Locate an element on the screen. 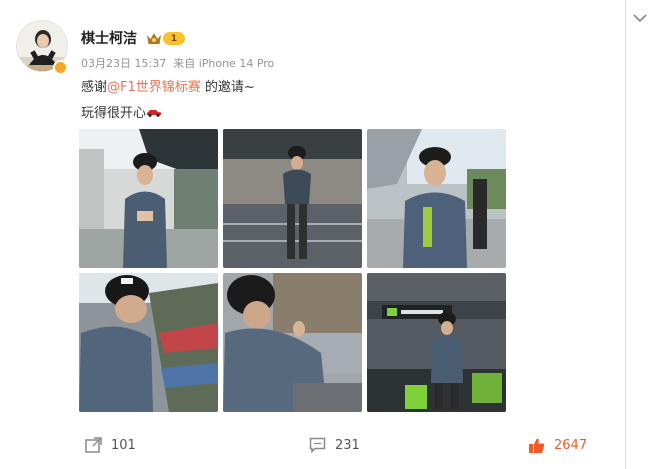 This screenshot has height=469, width=650. author-name: 棋士柯洁 is located at coordinates (109, 38).